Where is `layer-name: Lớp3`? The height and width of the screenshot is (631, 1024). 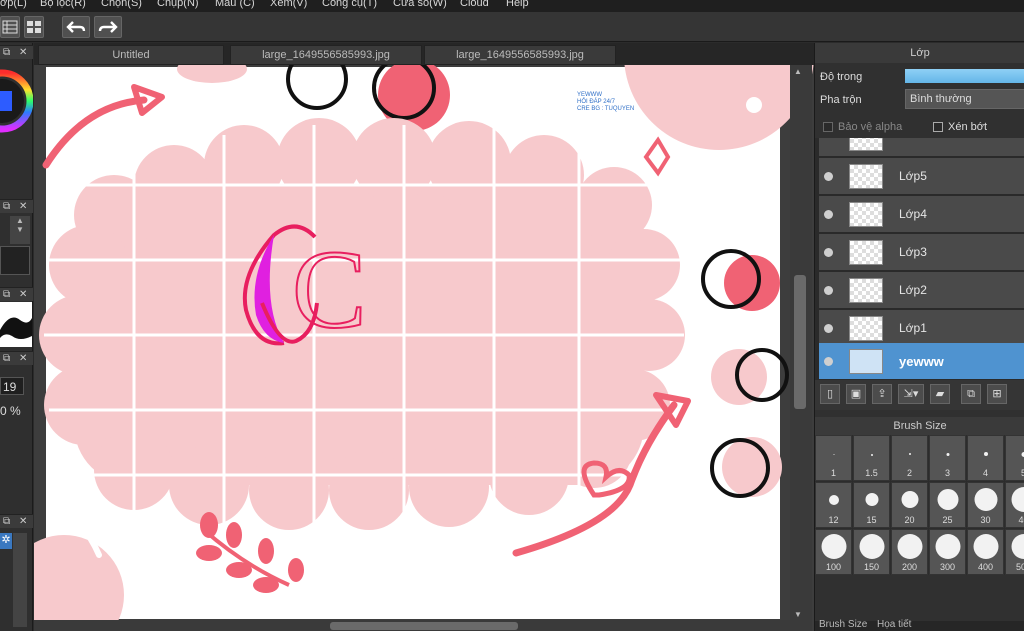
layer-name: Lớp3 is located at coordinates (913, 252).